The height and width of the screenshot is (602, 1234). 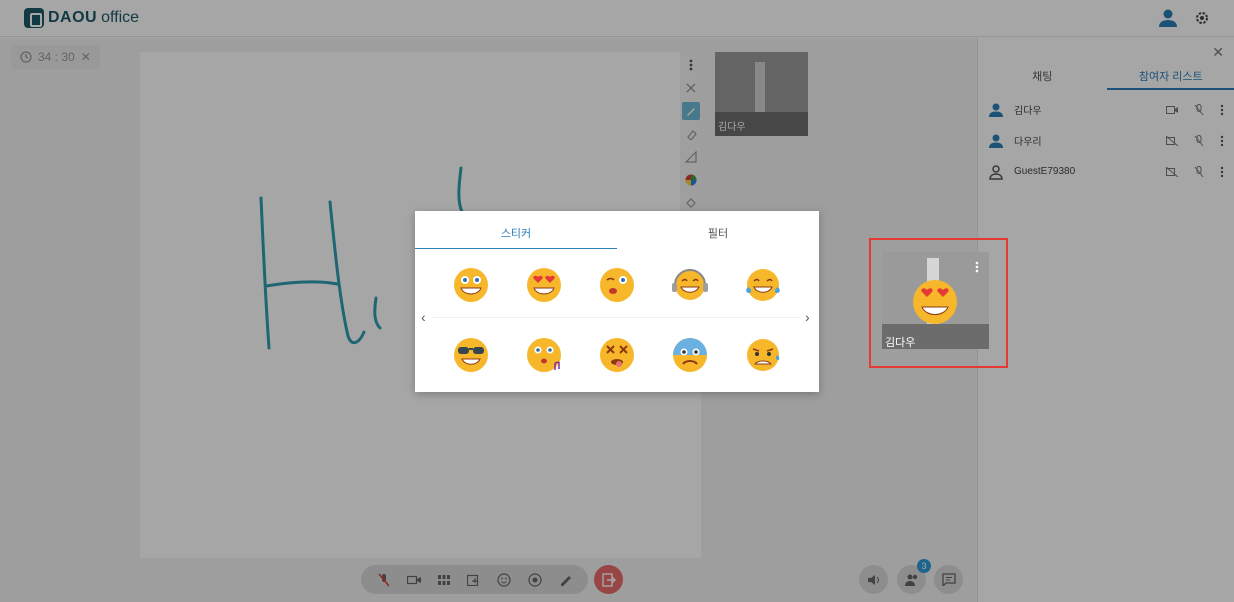 What do you see at coordinates (617, 355) in the screenshot?
I see `dizzy-face-icon` at bounding box center [617, 355].